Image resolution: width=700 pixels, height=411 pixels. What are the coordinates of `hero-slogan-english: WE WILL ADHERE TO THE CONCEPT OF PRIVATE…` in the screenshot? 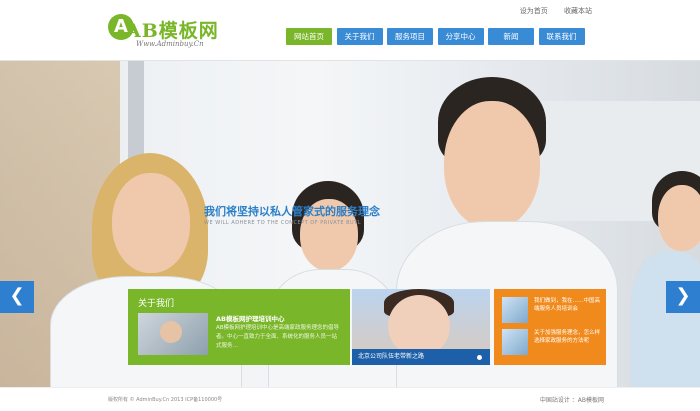 It's located at (283, 223).